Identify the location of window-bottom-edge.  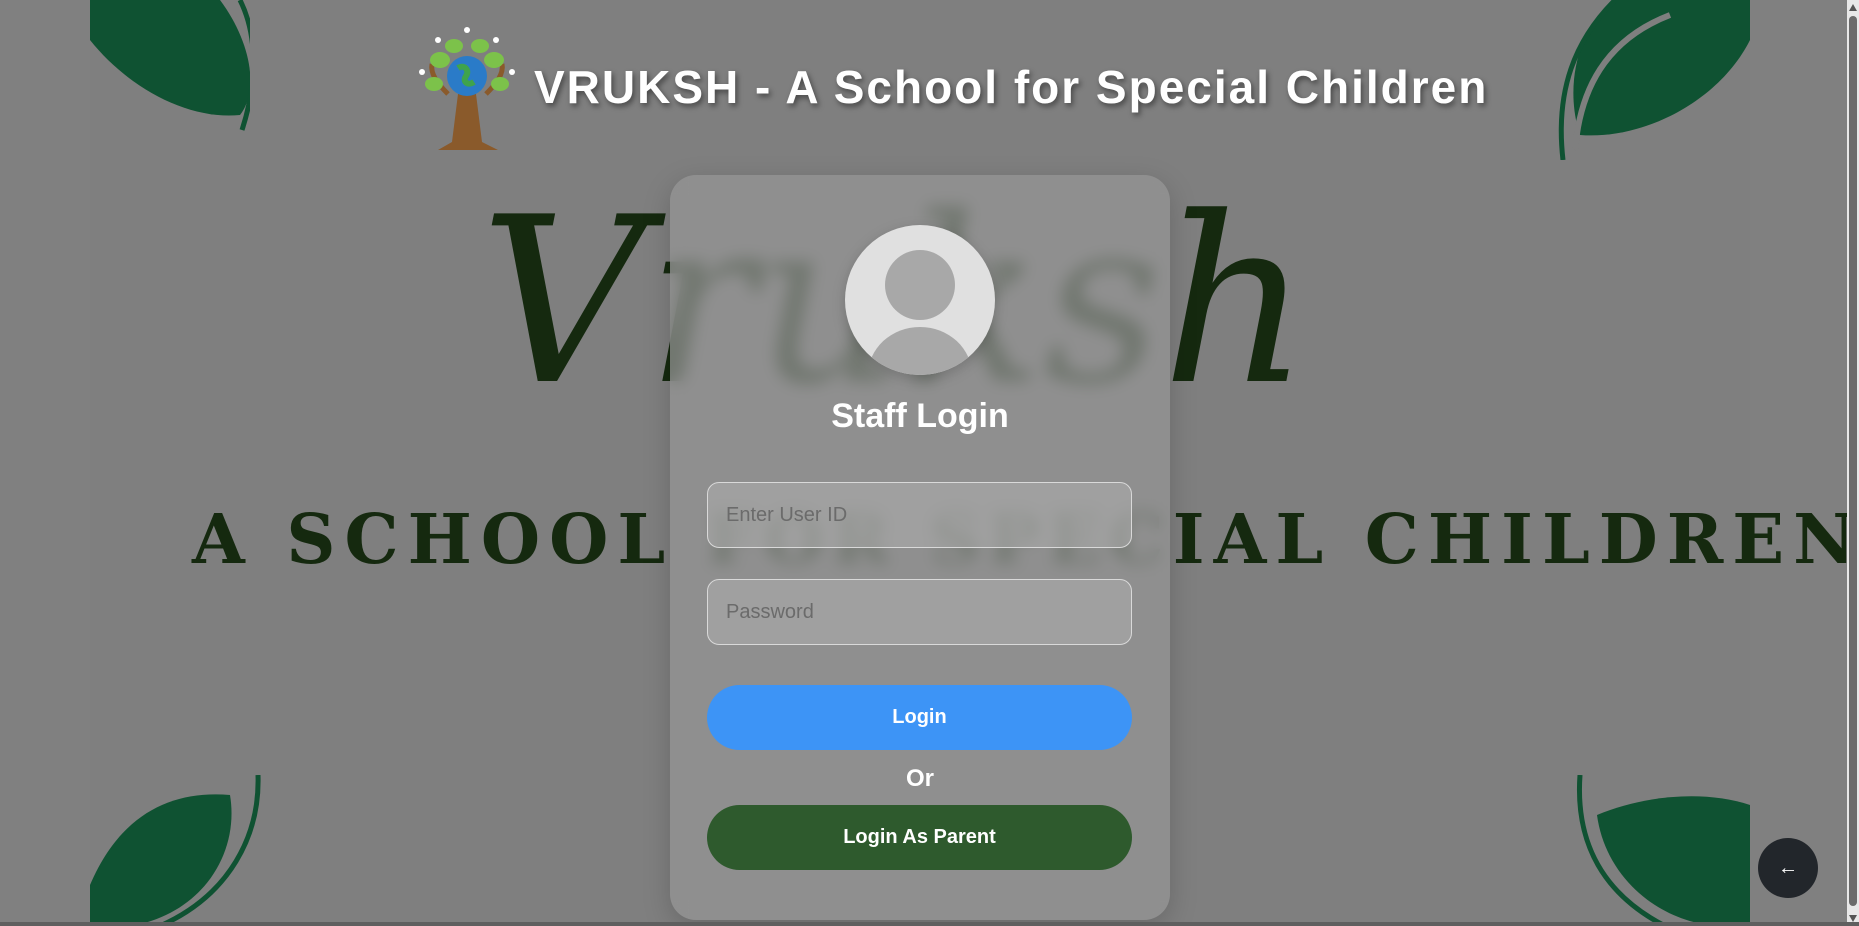
(929, 924).